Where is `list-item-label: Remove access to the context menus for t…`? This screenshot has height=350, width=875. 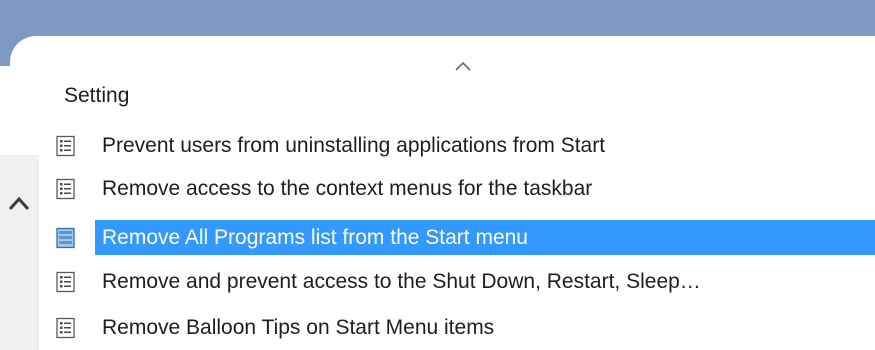
list-item-label: Remove access to the context menus for t… is located at coordinates (347, 188).